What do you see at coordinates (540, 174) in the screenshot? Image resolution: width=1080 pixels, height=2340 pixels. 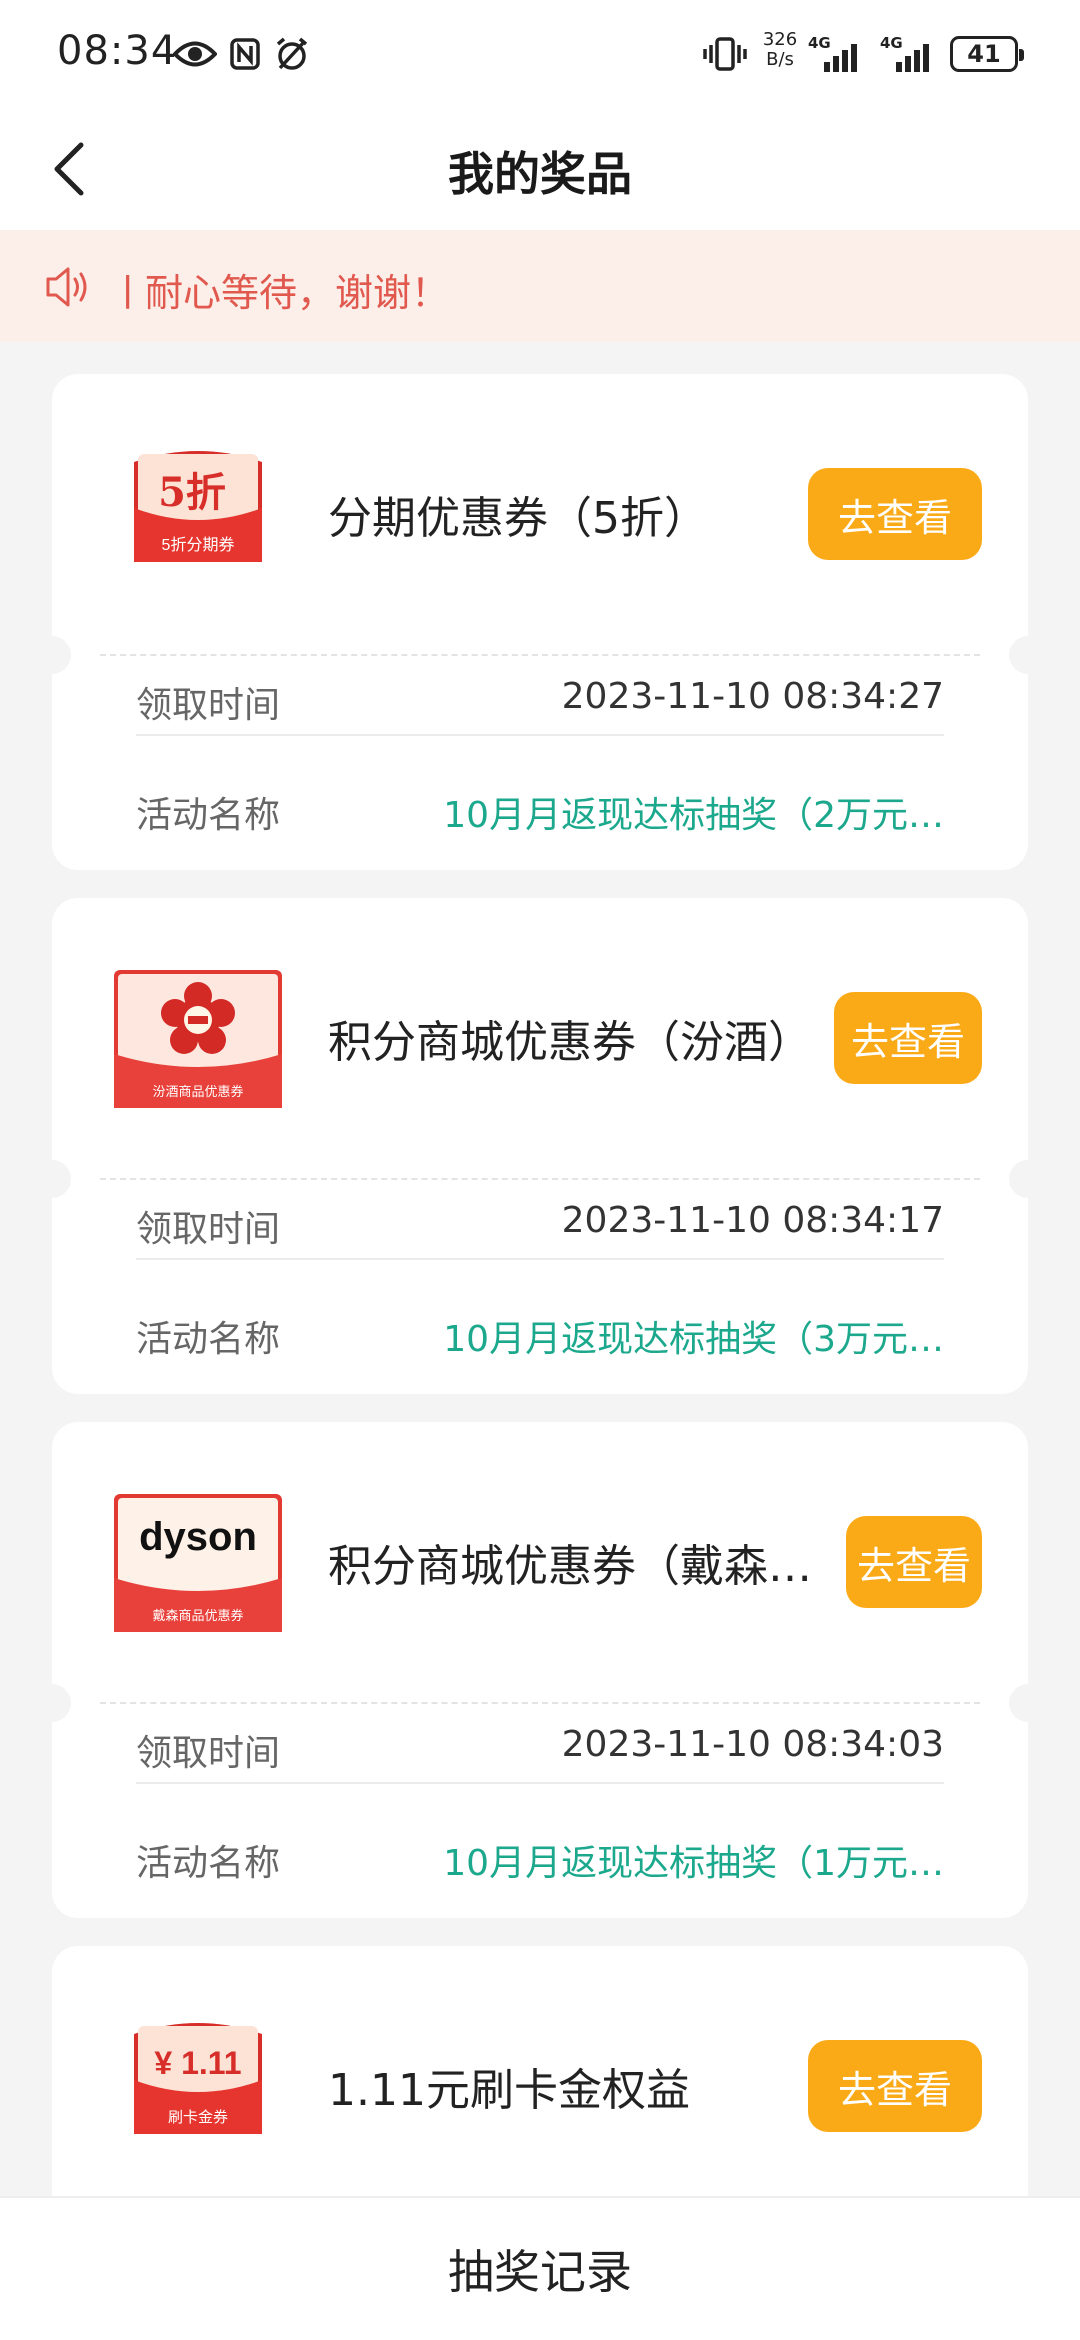 I see `page-title: 我的奖品` at bounding box center [540, 174].